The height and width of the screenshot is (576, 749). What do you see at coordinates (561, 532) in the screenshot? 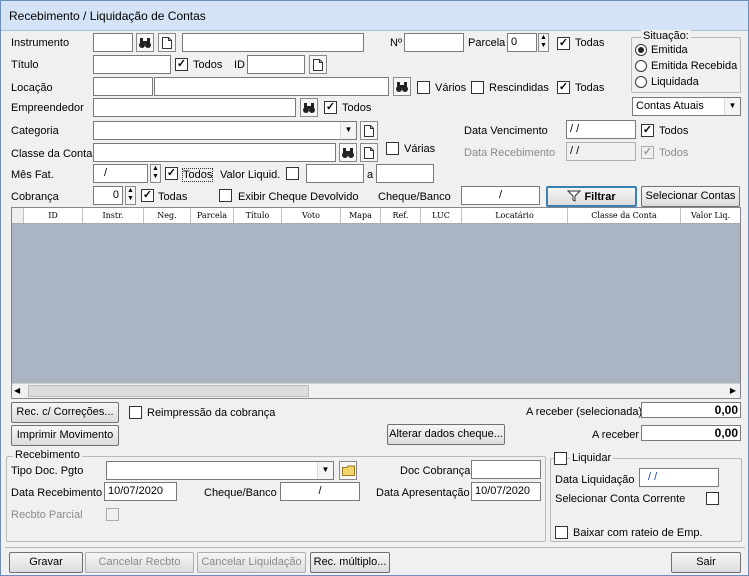
I see `baixar-rateio-checkbox` at bounding box center [561, 532].